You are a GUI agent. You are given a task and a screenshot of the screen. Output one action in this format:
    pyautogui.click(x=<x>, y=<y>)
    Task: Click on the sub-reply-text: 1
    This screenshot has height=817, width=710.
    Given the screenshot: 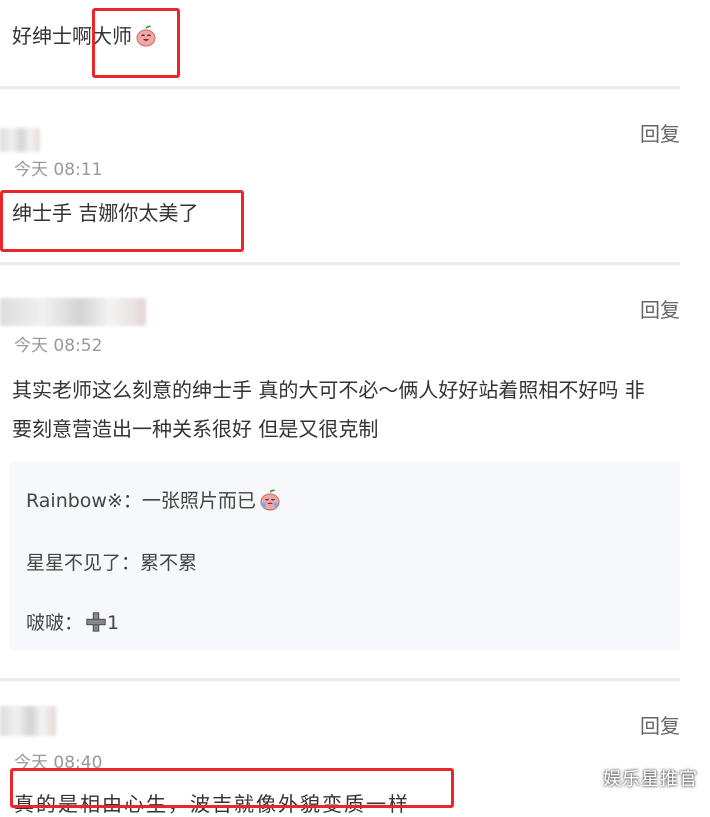 What is the action you would take?
    pyautogui.click(x=113, y=623)
    